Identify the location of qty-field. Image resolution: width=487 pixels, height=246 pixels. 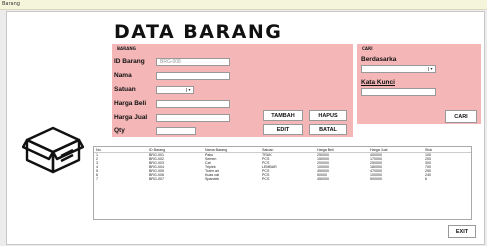
(176, 131).